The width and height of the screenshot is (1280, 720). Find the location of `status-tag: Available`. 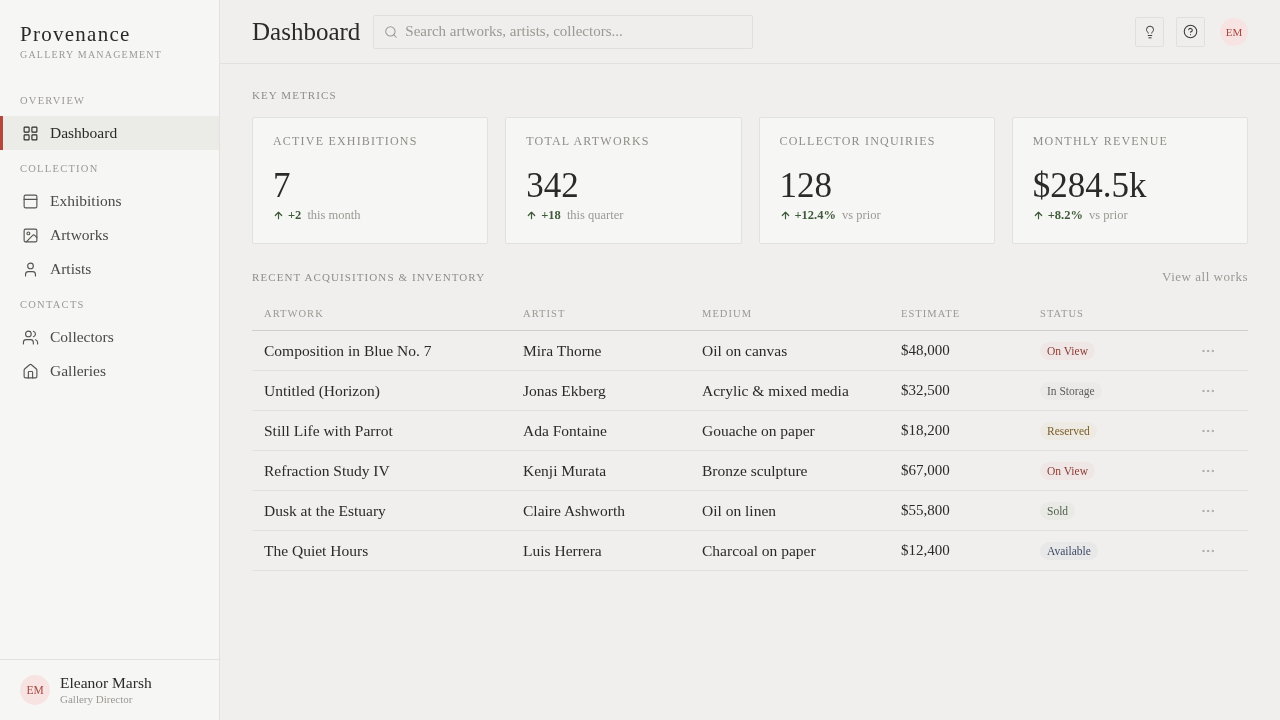

status-tag: Available is located at coordinates (1069, 550).